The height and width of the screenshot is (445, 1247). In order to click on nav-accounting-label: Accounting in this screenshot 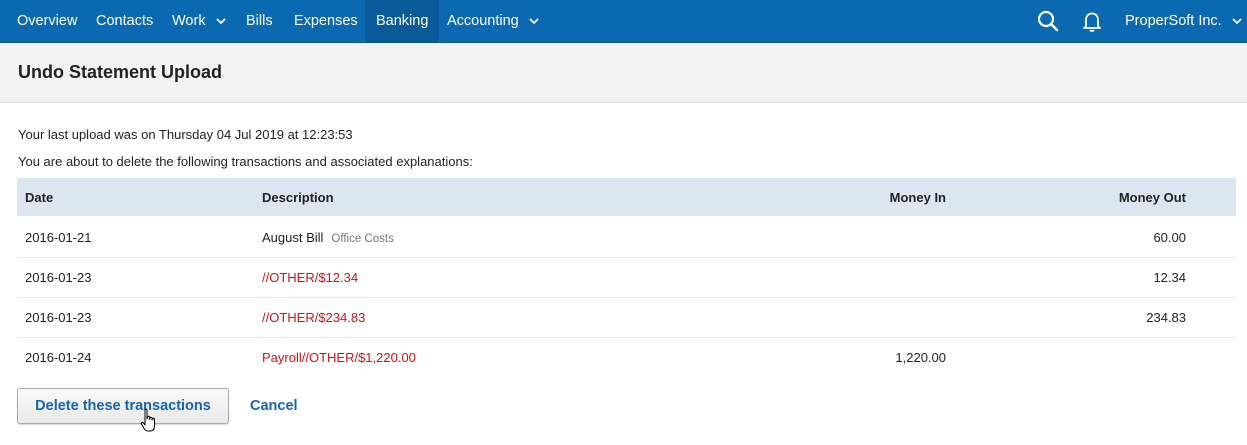, I will do `click(483, 21)`.